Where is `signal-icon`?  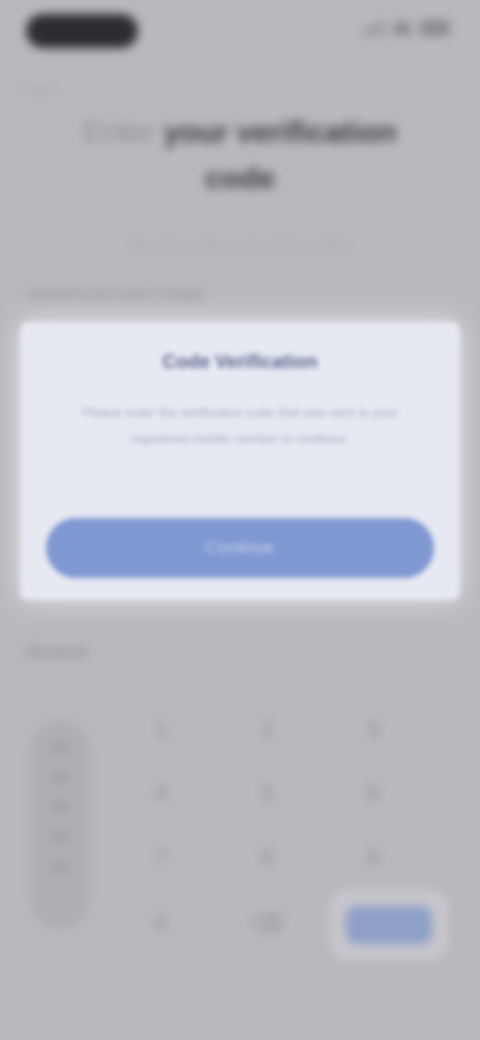 signal-icon is located at coordinates (373, 28).